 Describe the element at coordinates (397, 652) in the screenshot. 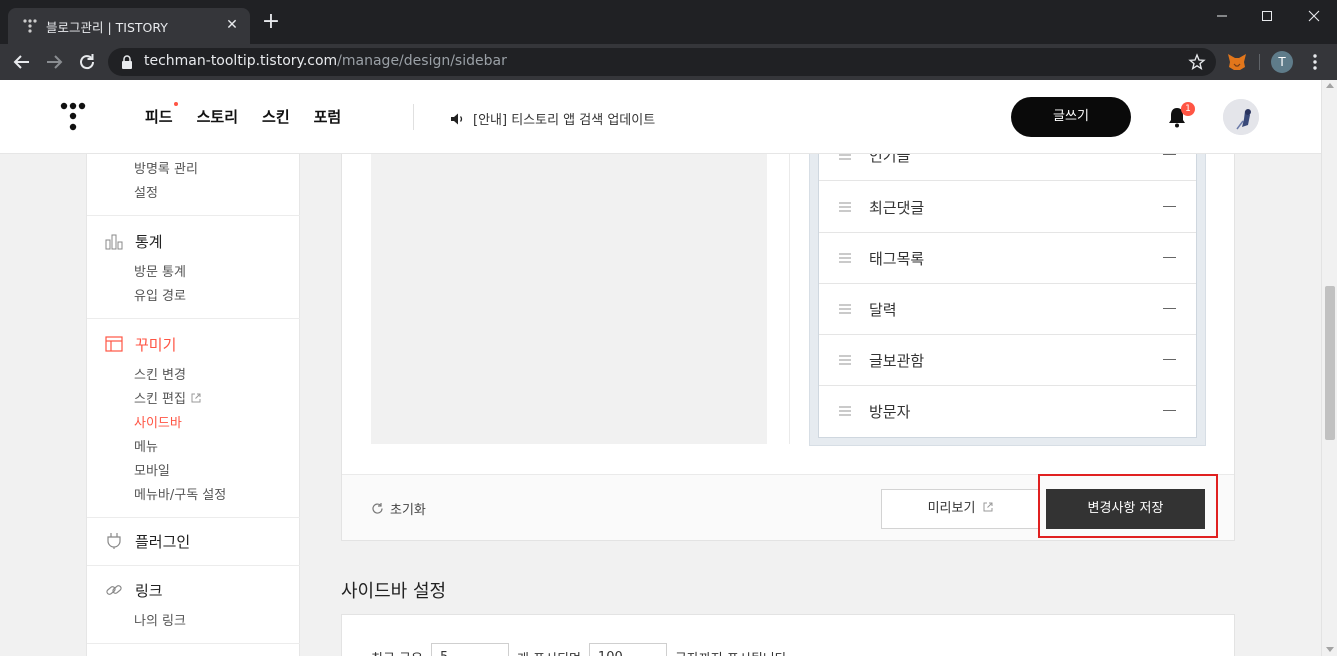

I see `setting-label: 최근 글은` at that location.